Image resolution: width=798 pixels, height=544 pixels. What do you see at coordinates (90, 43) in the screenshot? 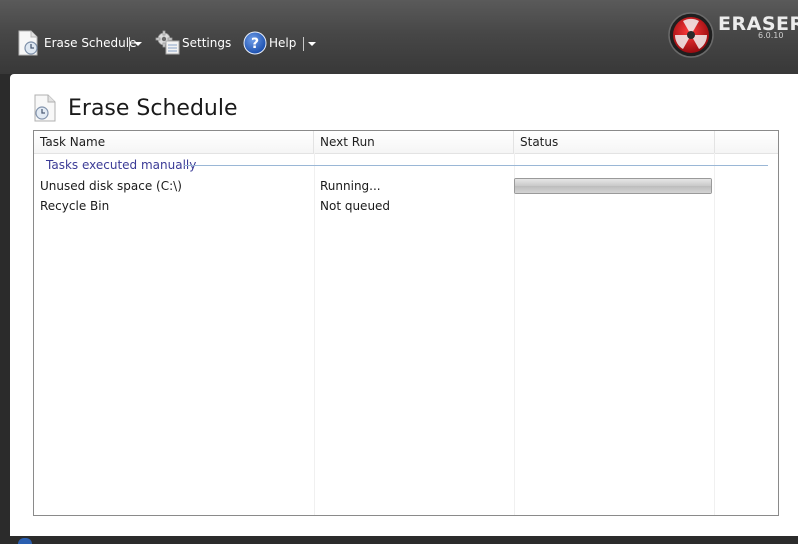
I see `erase-schedule-label: Erase Schedule` at bounding box center [90, 43].